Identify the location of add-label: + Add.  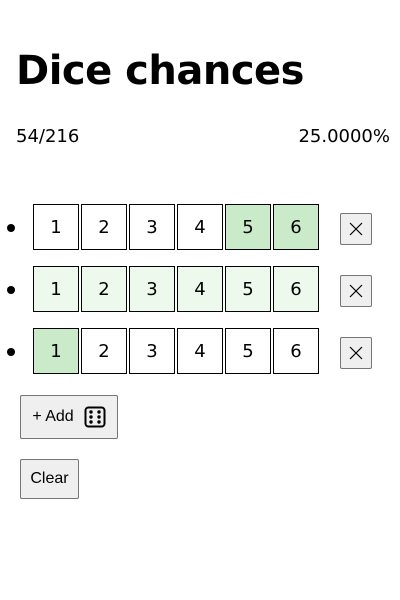
(53, 416).